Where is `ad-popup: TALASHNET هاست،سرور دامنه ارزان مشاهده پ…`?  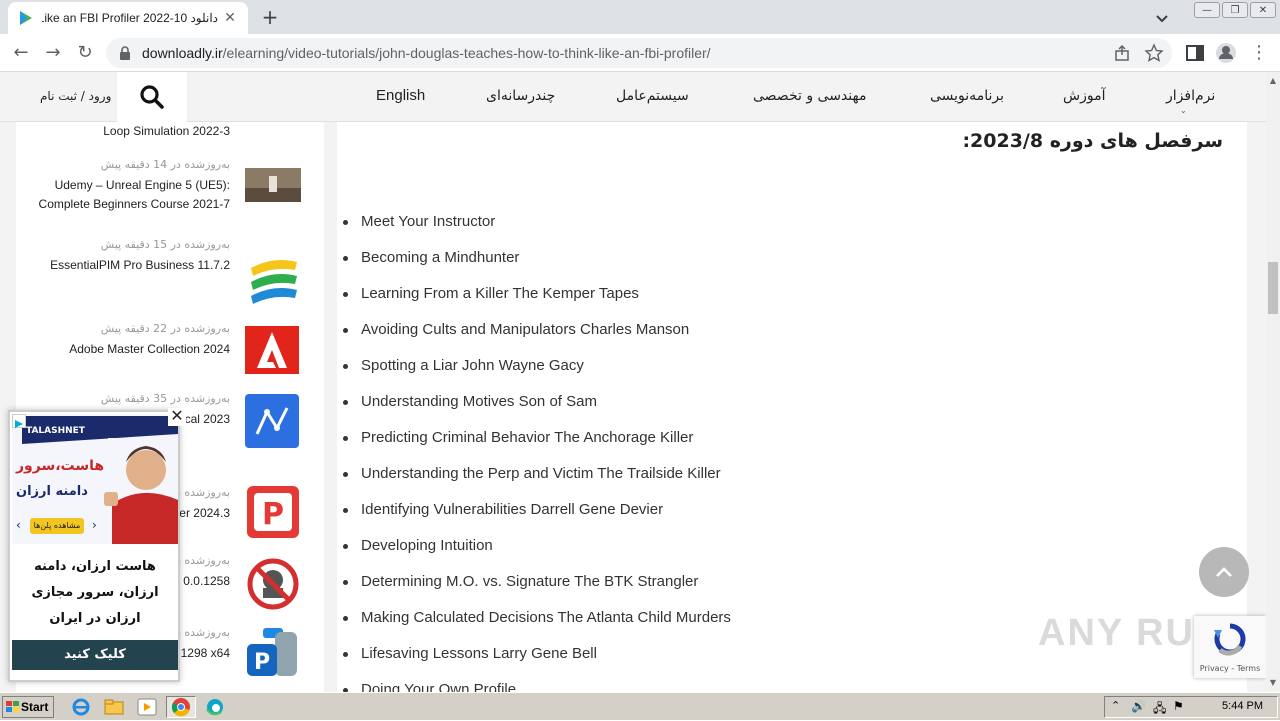 ad-popup: TALASHNET هاست،سرور دامنه ارزان مشاهده پ… is located at coordinates (94, 546).